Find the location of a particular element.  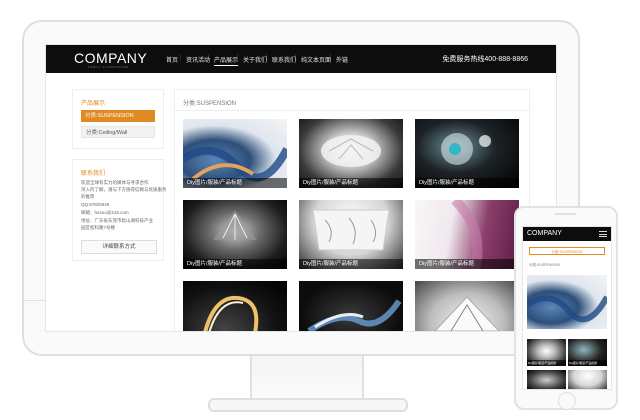

contact-details-button: 详细联系方式 is located at coordinates (119, 247).